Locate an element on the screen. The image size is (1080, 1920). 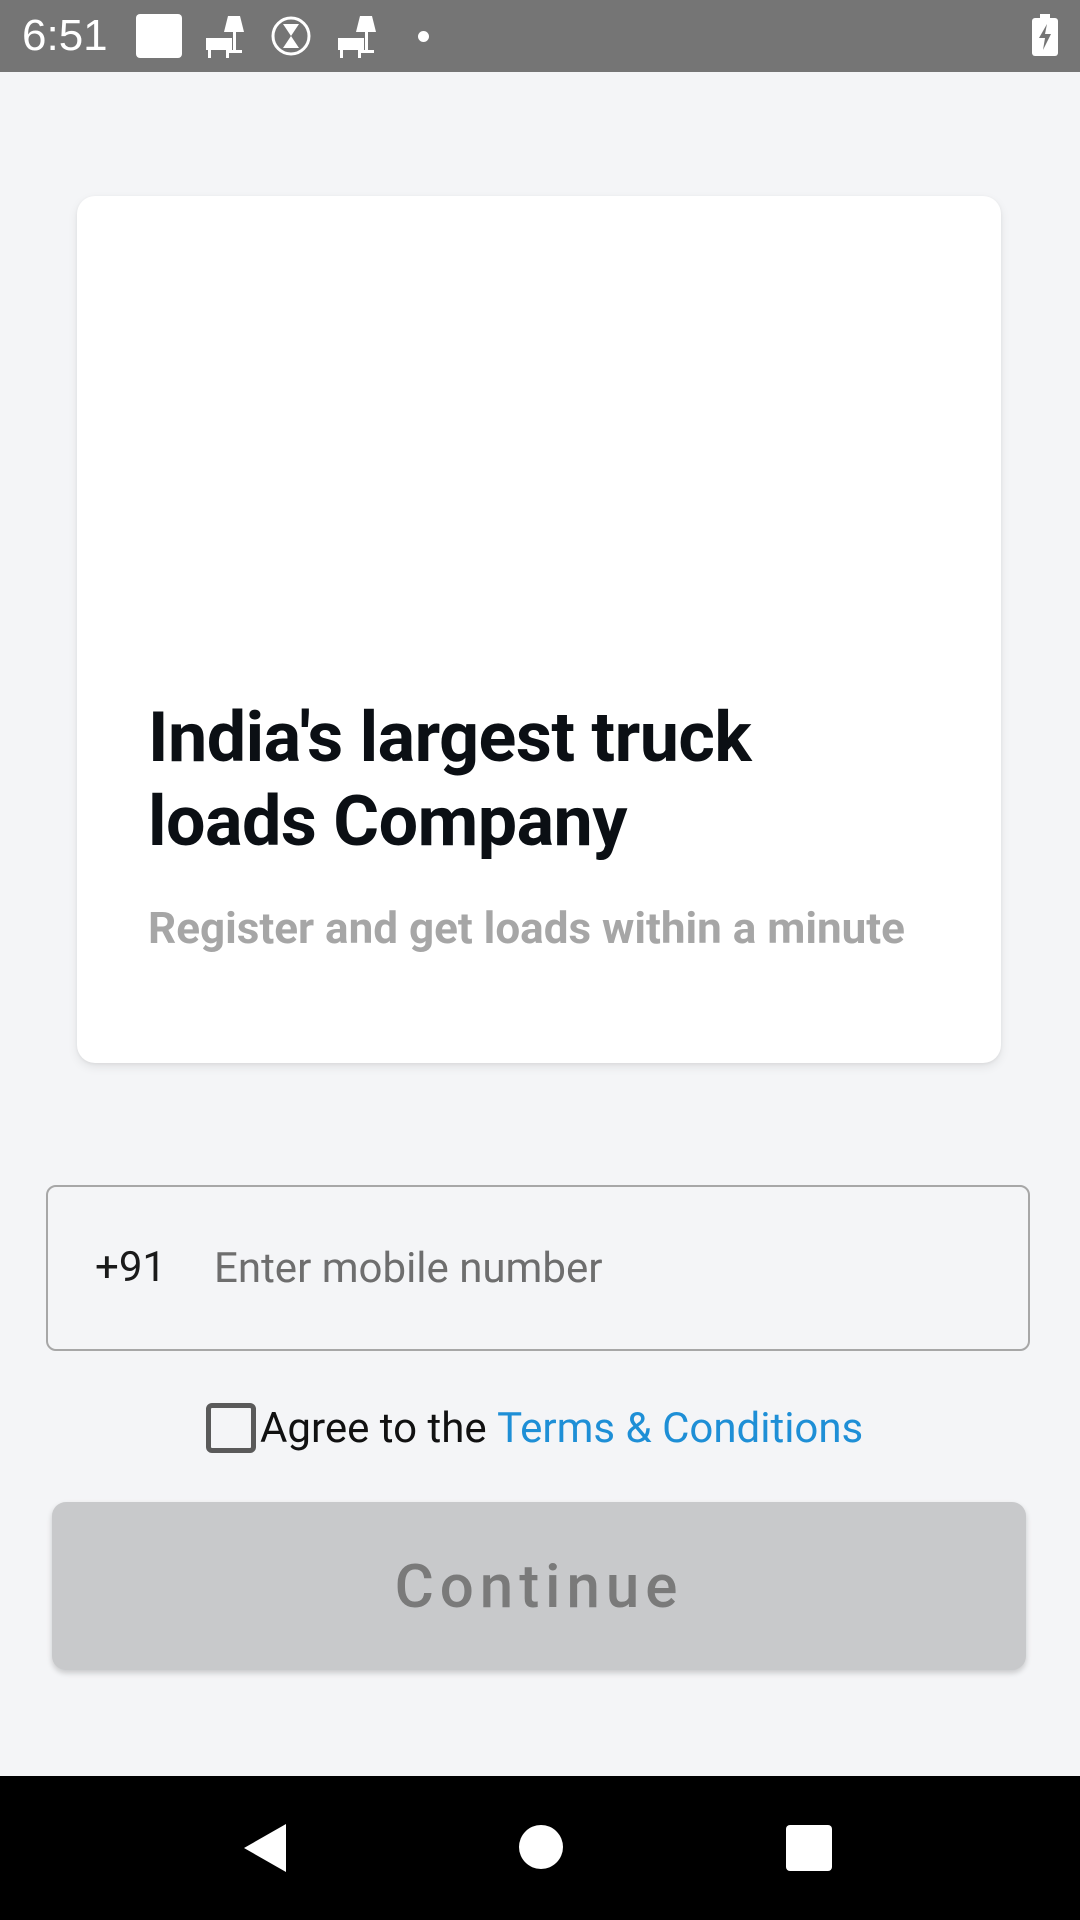
terms-checkbox is located at coordinates (231, 1428).